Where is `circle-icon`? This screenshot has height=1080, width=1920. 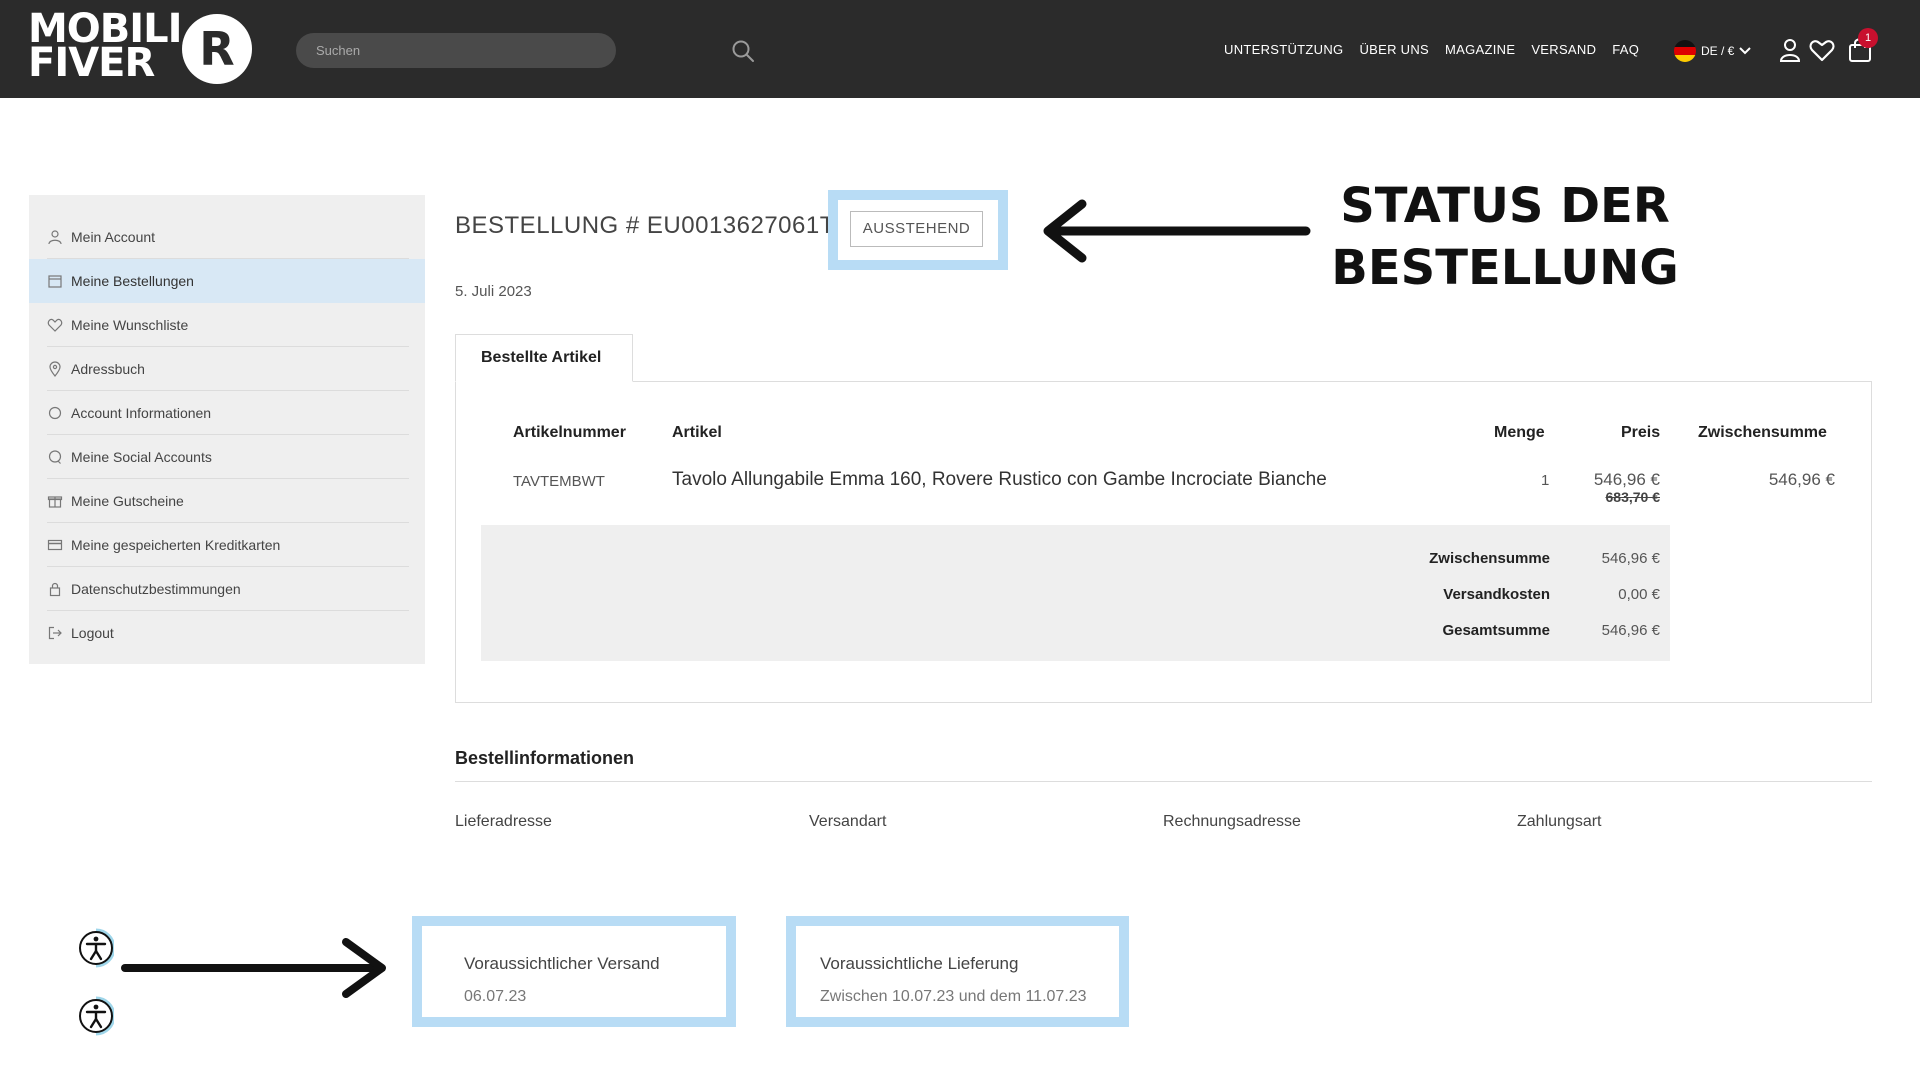
circle-icon is located at coordinates (55, 412).